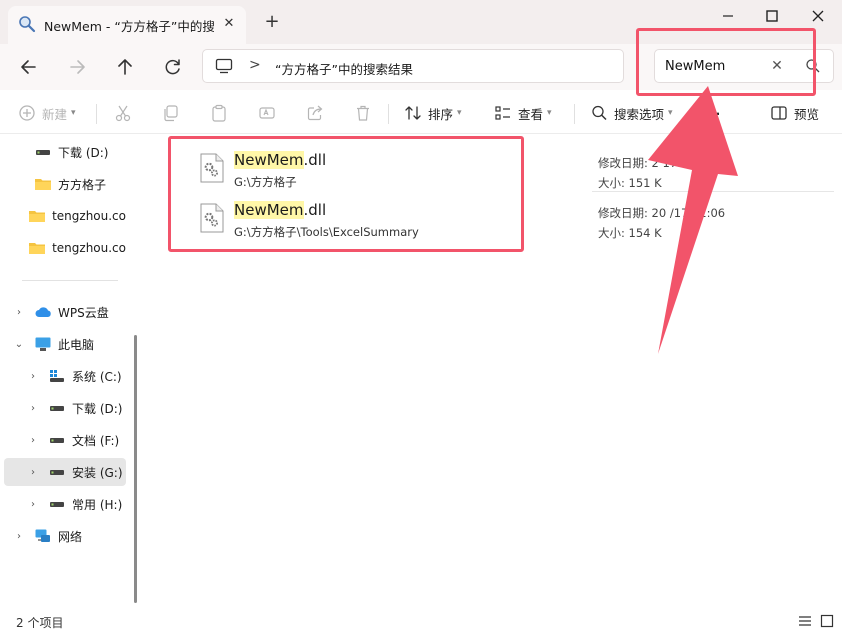  Describe the element at coordinates (779, 113) in the screenshot. I see `preview-pane-icon` at that location.